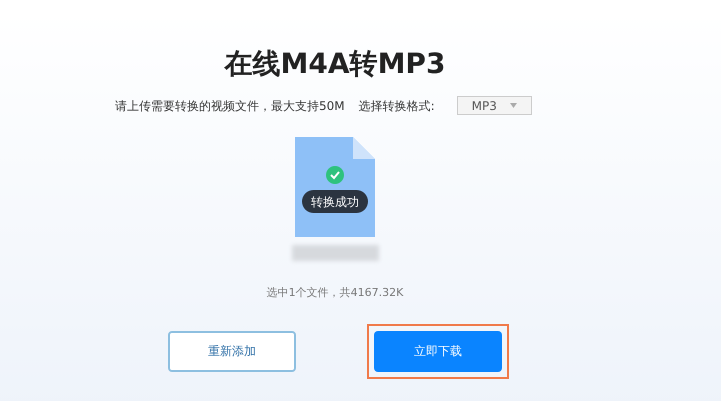 Image resolution: width=721 pixels, height=401 pixels. Describe the element at coordinates (230, 106) in the screenshot. I see `upload-hint: 请上传需要转换的视频文件，最大支持50M` at that location.